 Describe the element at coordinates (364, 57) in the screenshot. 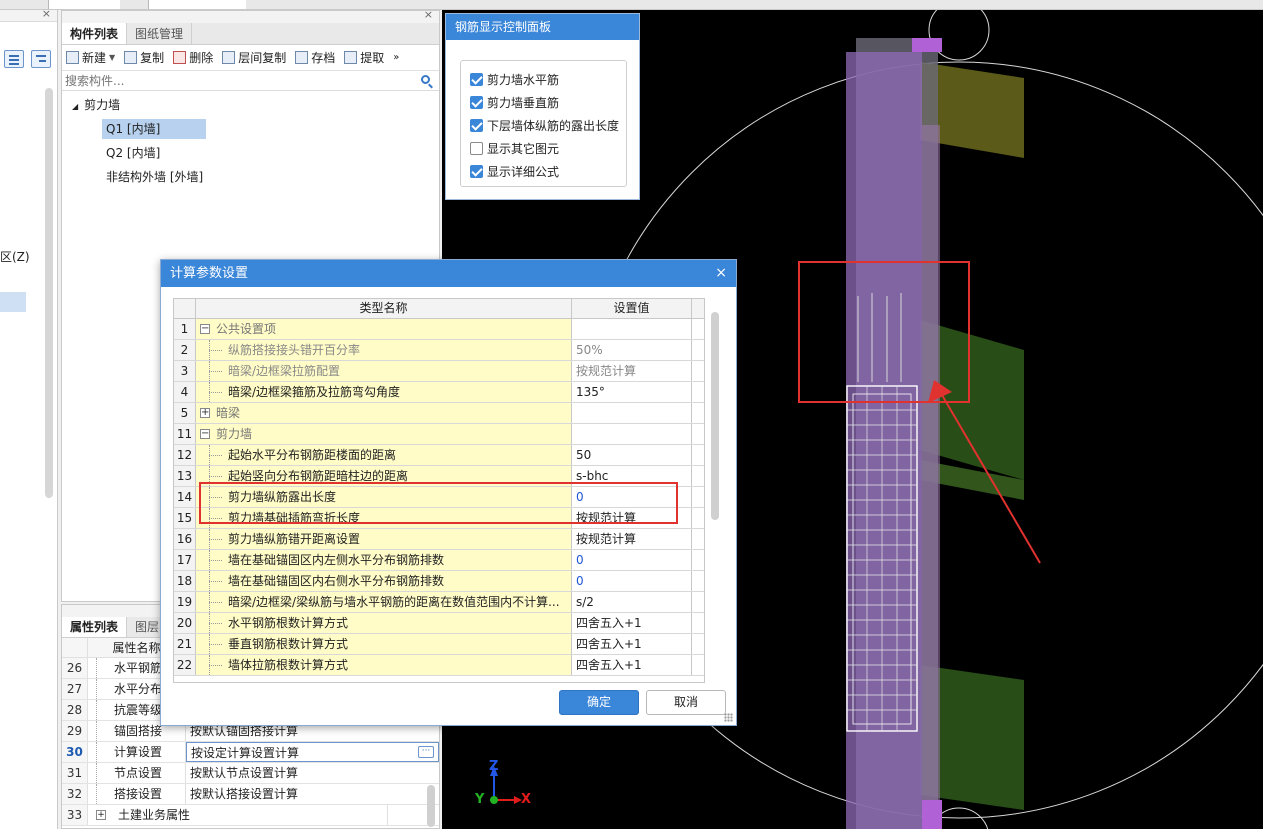

I see `extract-button: 提取` at that location.